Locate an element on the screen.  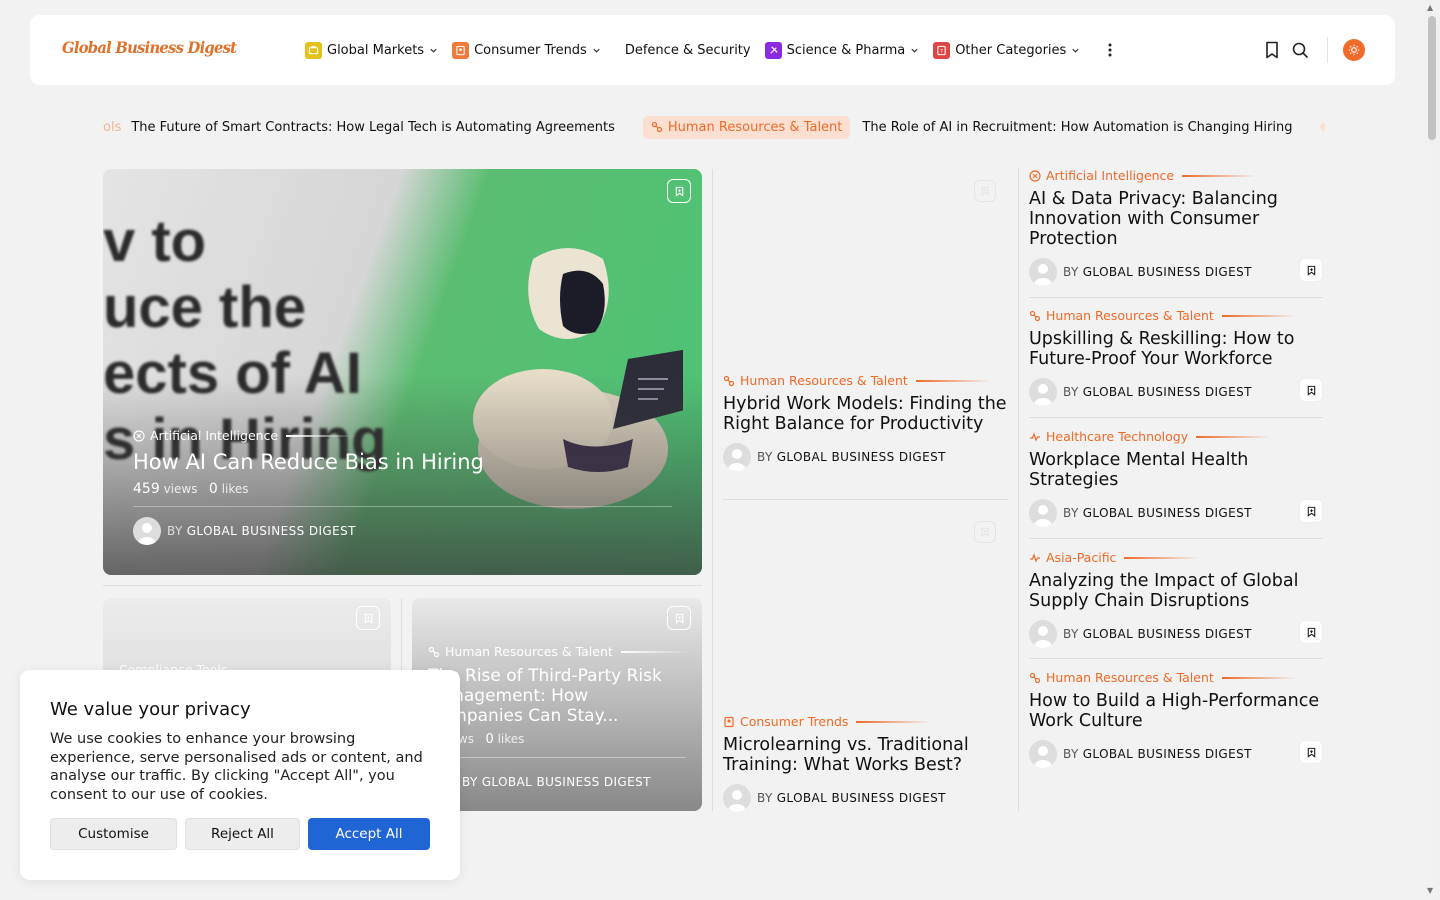
hero-category: Artificial Intelligence is located at coordinates (245, 435).